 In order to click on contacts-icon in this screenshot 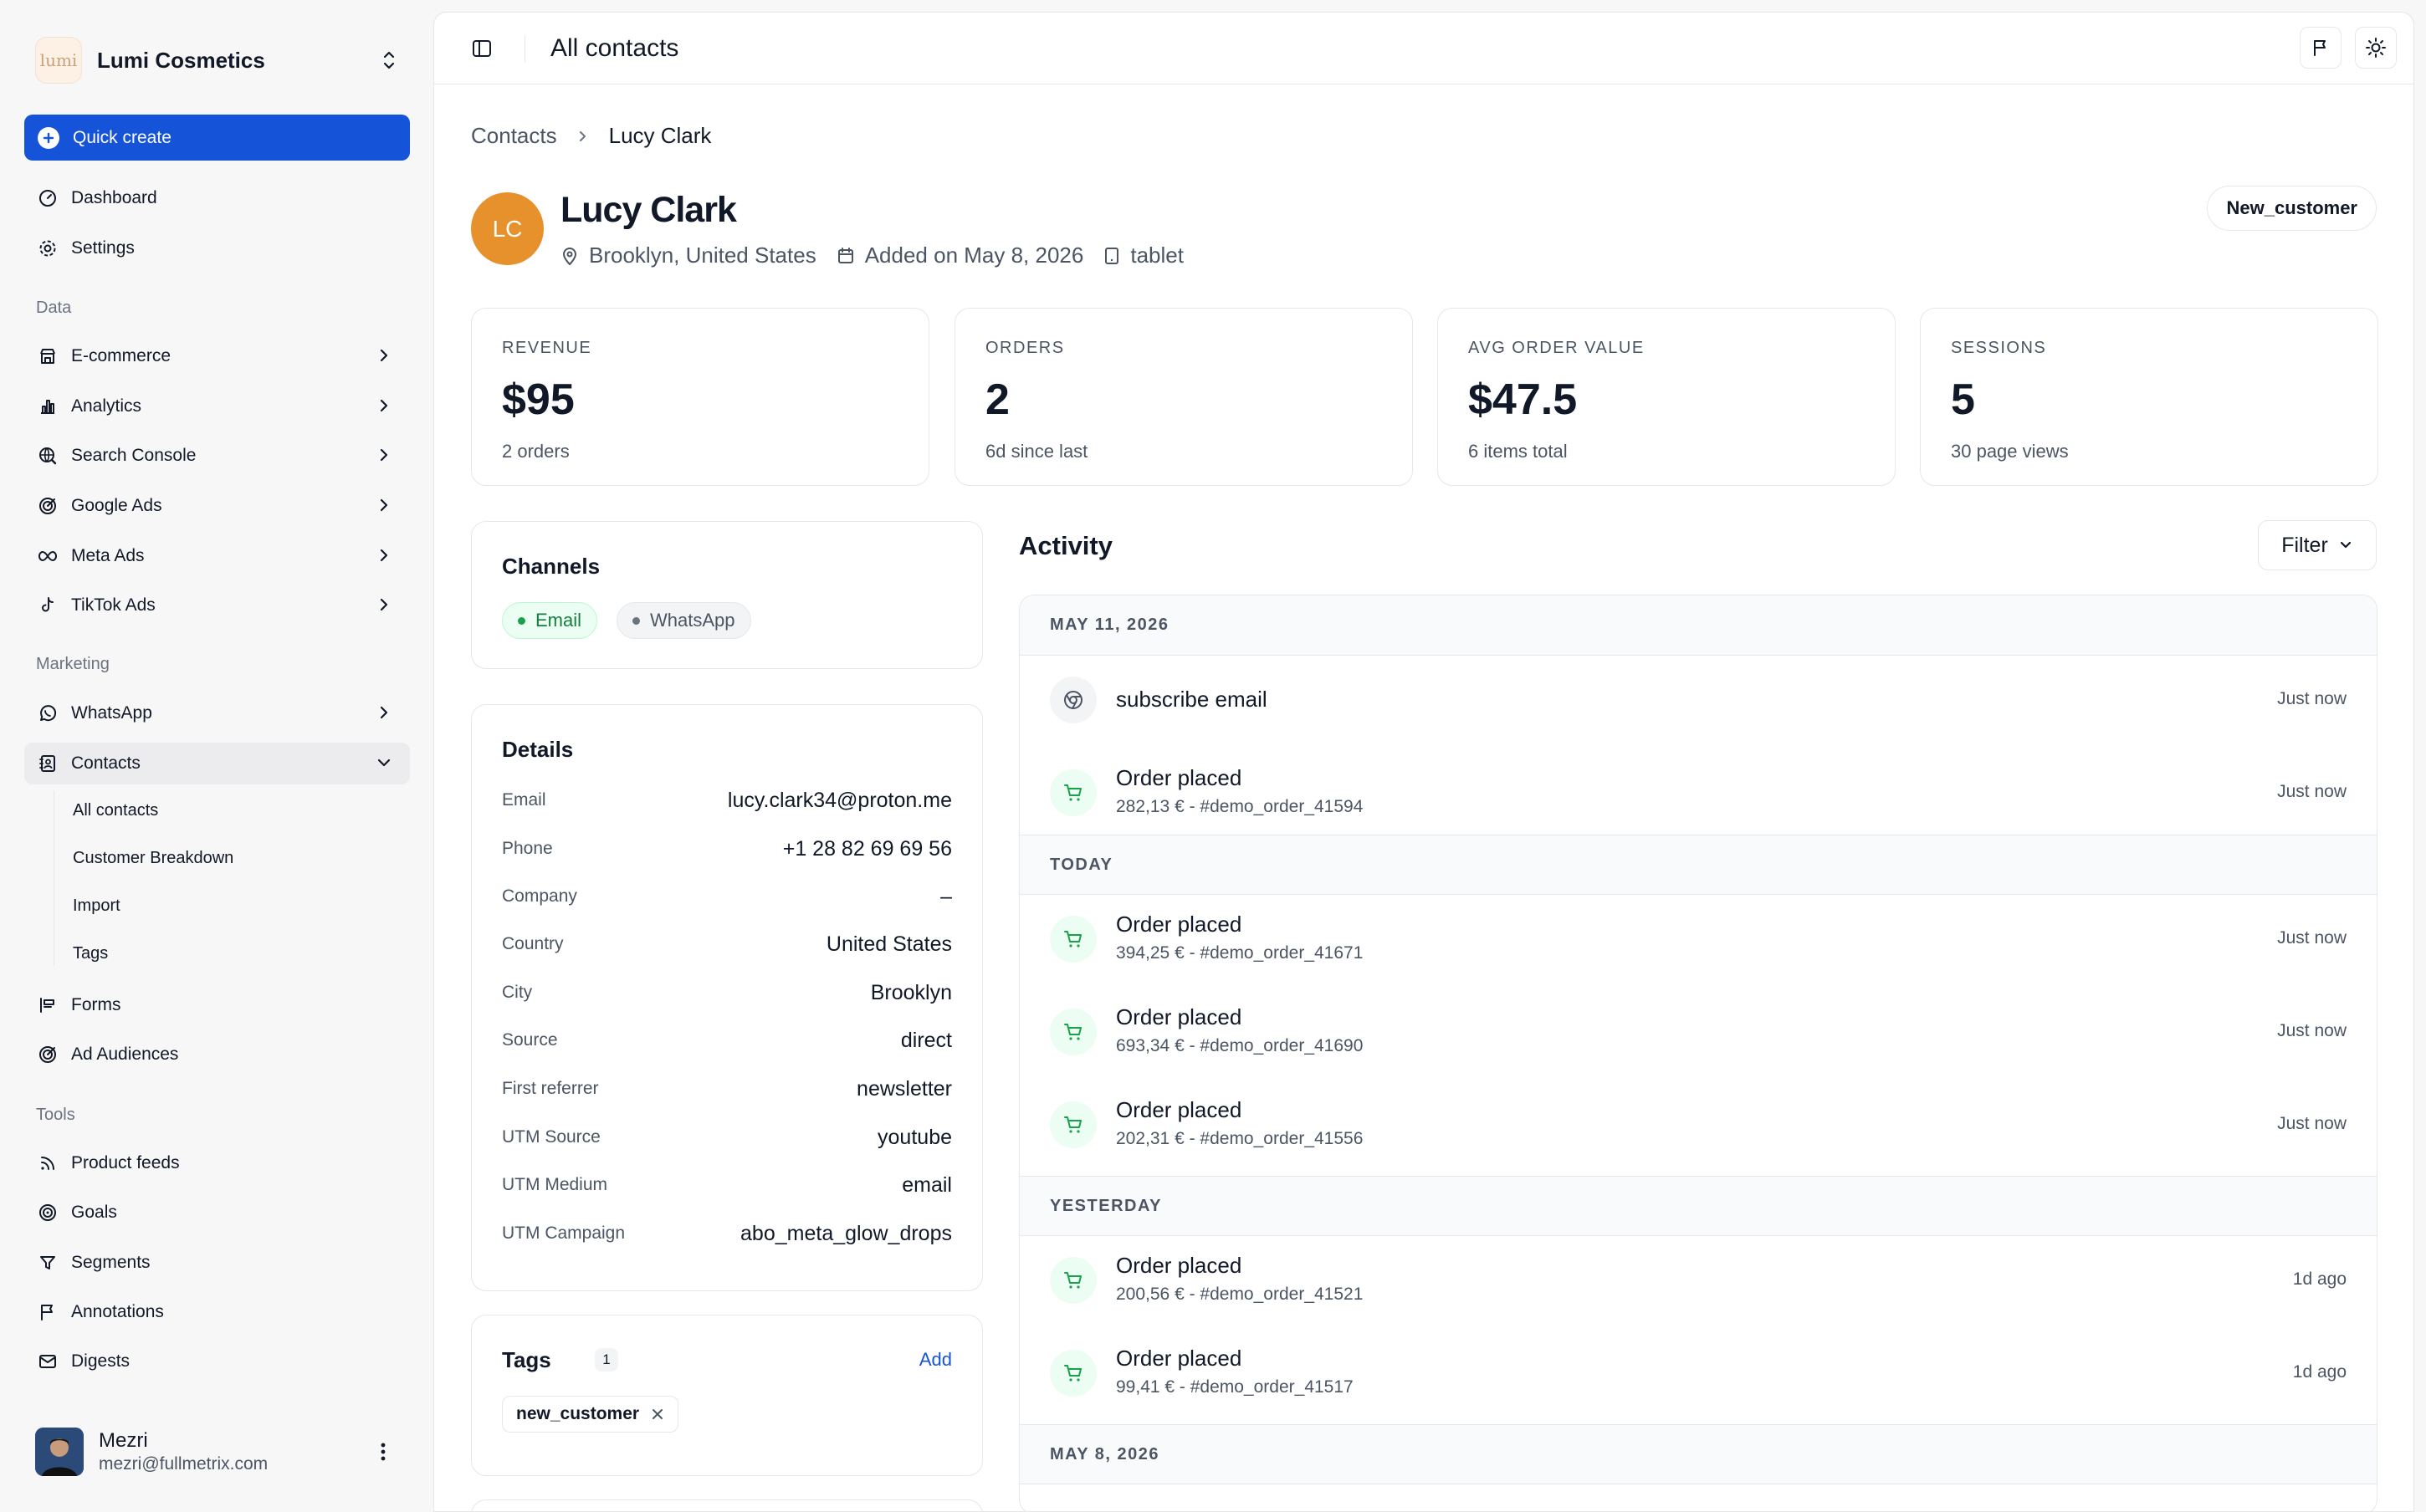, I will do `click(47, 763)`.